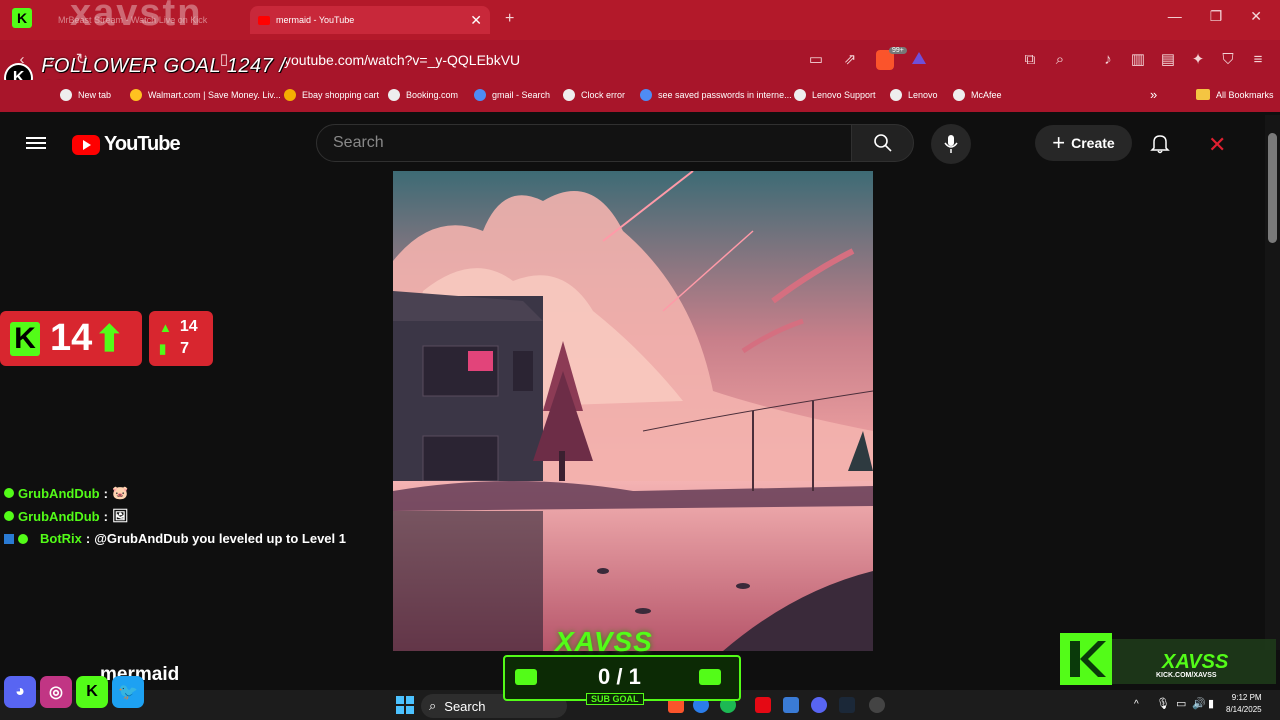 This screenshot has width=1280, height=720. What do you see at coordinates (476, 20) in the screenshot?
I see `tab-close-icon: ✕` at bounding box center [476, 20].